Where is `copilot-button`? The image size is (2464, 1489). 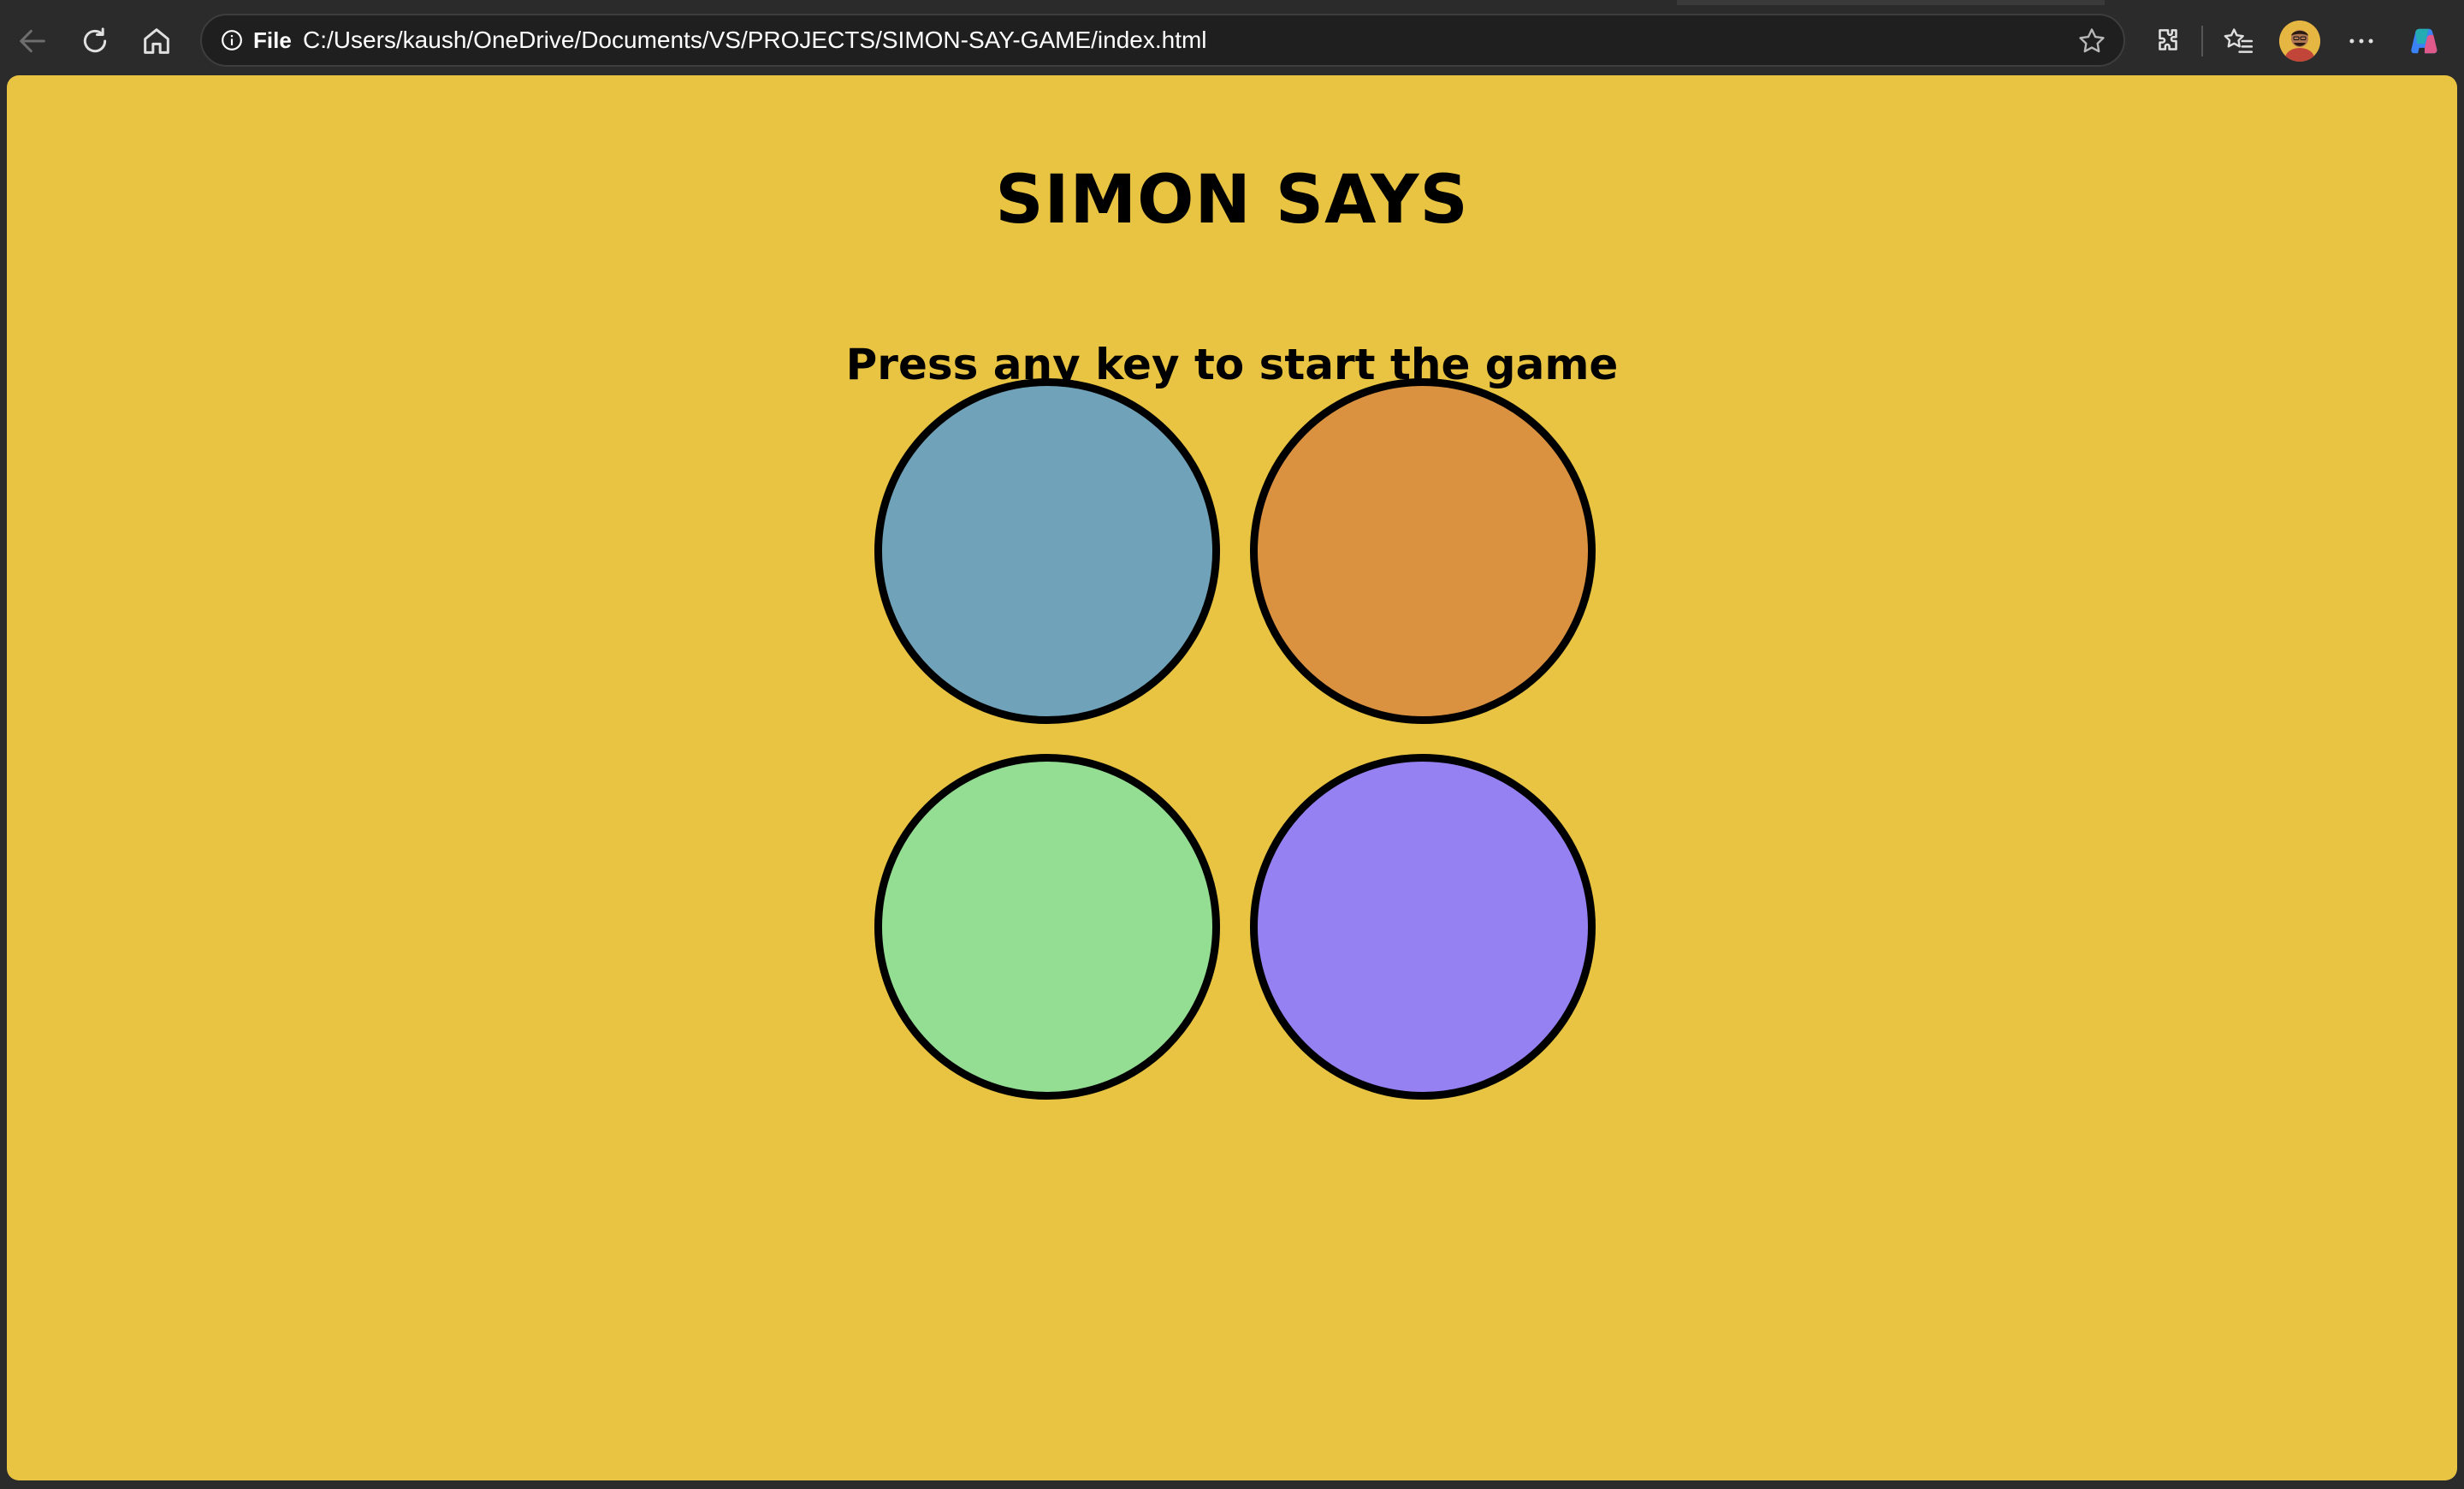 copilot-button is located at coordinates (2425, 41).